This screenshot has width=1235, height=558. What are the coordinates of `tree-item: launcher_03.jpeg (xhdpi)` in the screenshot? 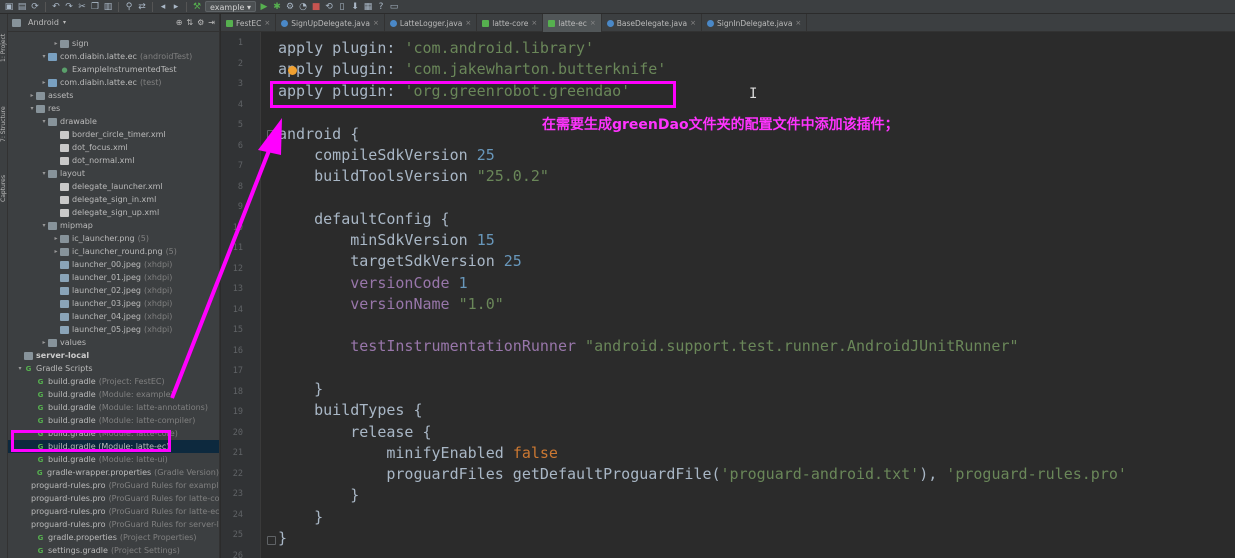 It's located at (113, 303).